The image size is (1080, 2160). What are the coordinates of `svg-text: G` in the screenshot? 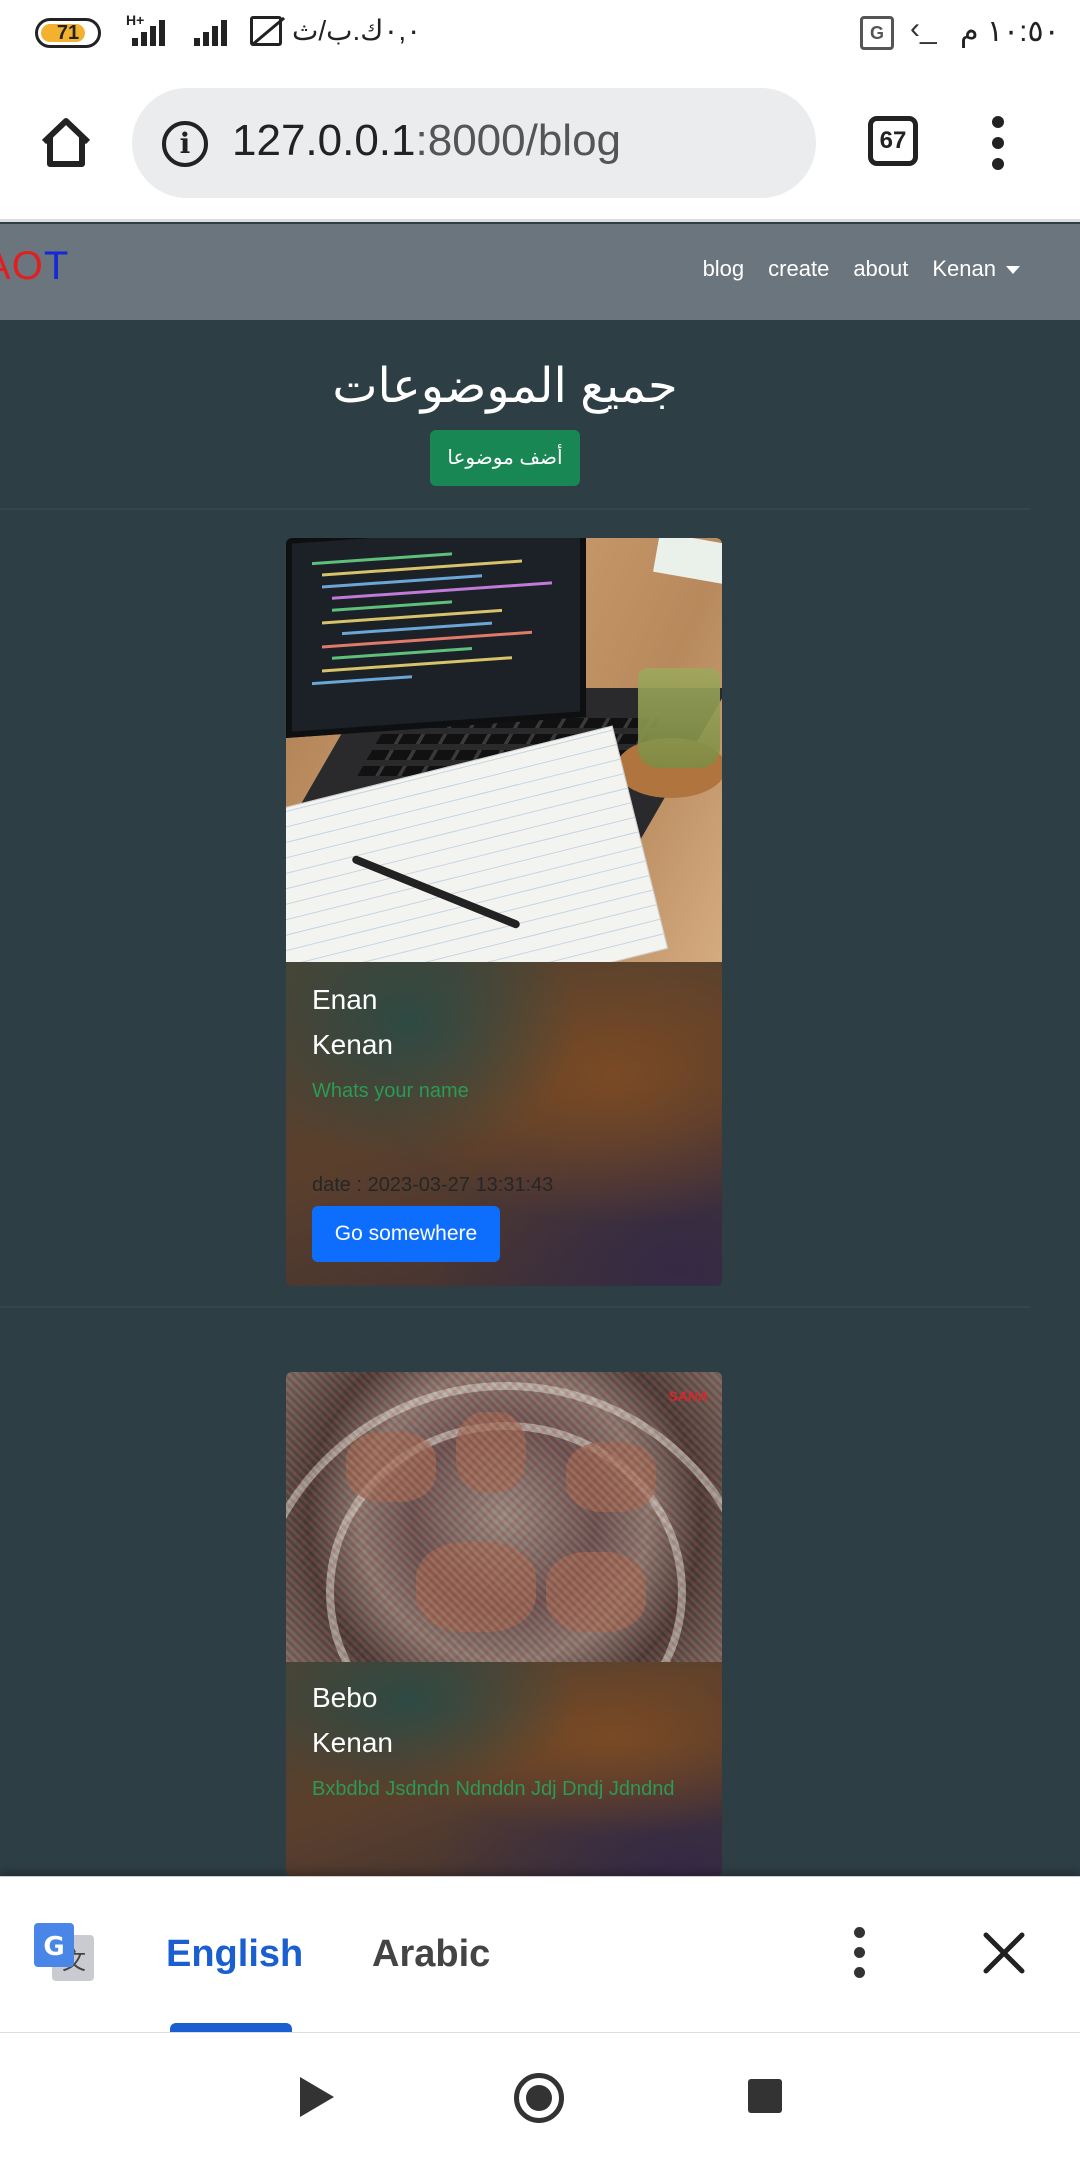 It's located at (53, 1947).